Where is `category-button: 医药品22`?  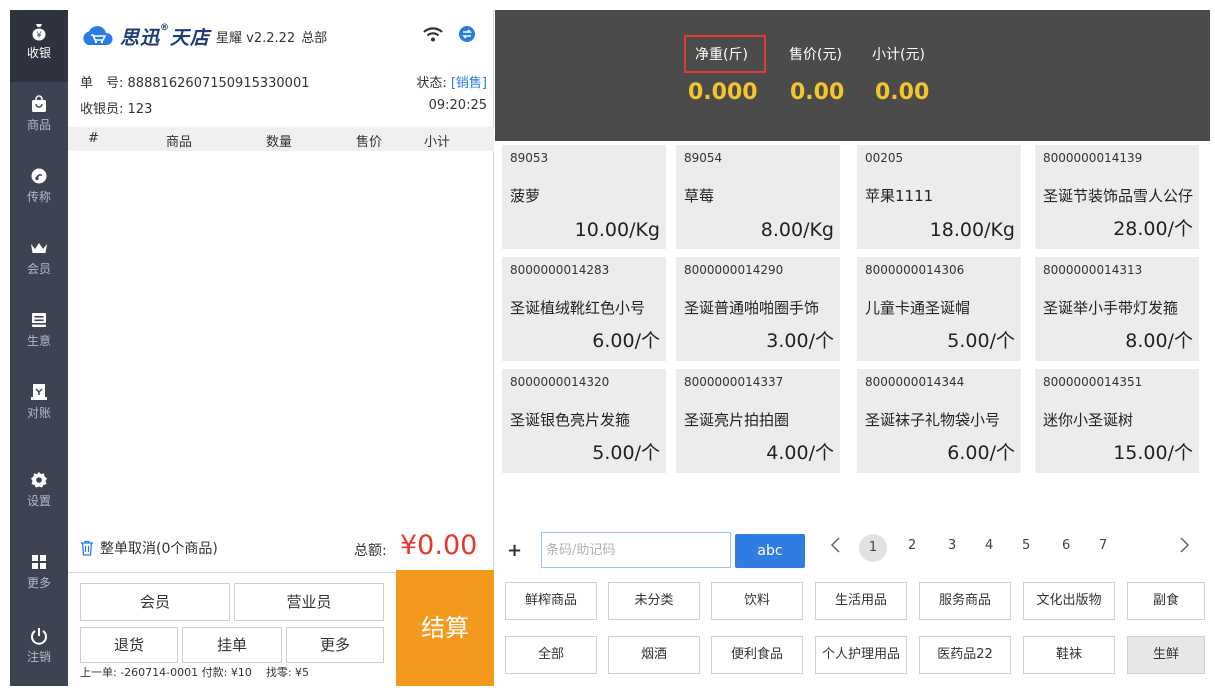 category-button: 医药品22 is located at coordinates (965, 655).